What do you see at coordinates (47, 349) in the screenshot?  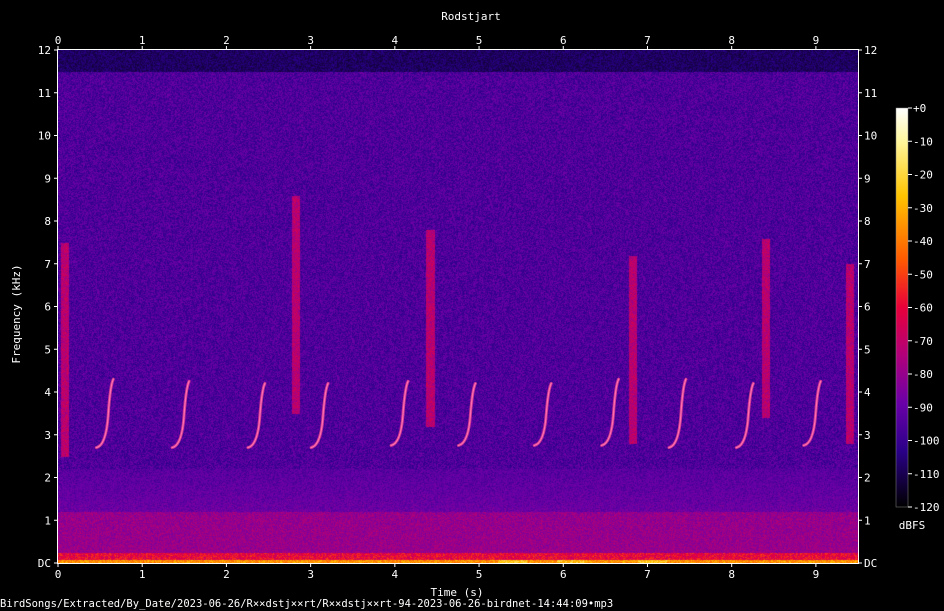 I see `y-tick-label-left-5: 5` at bounding box center [47, 349].